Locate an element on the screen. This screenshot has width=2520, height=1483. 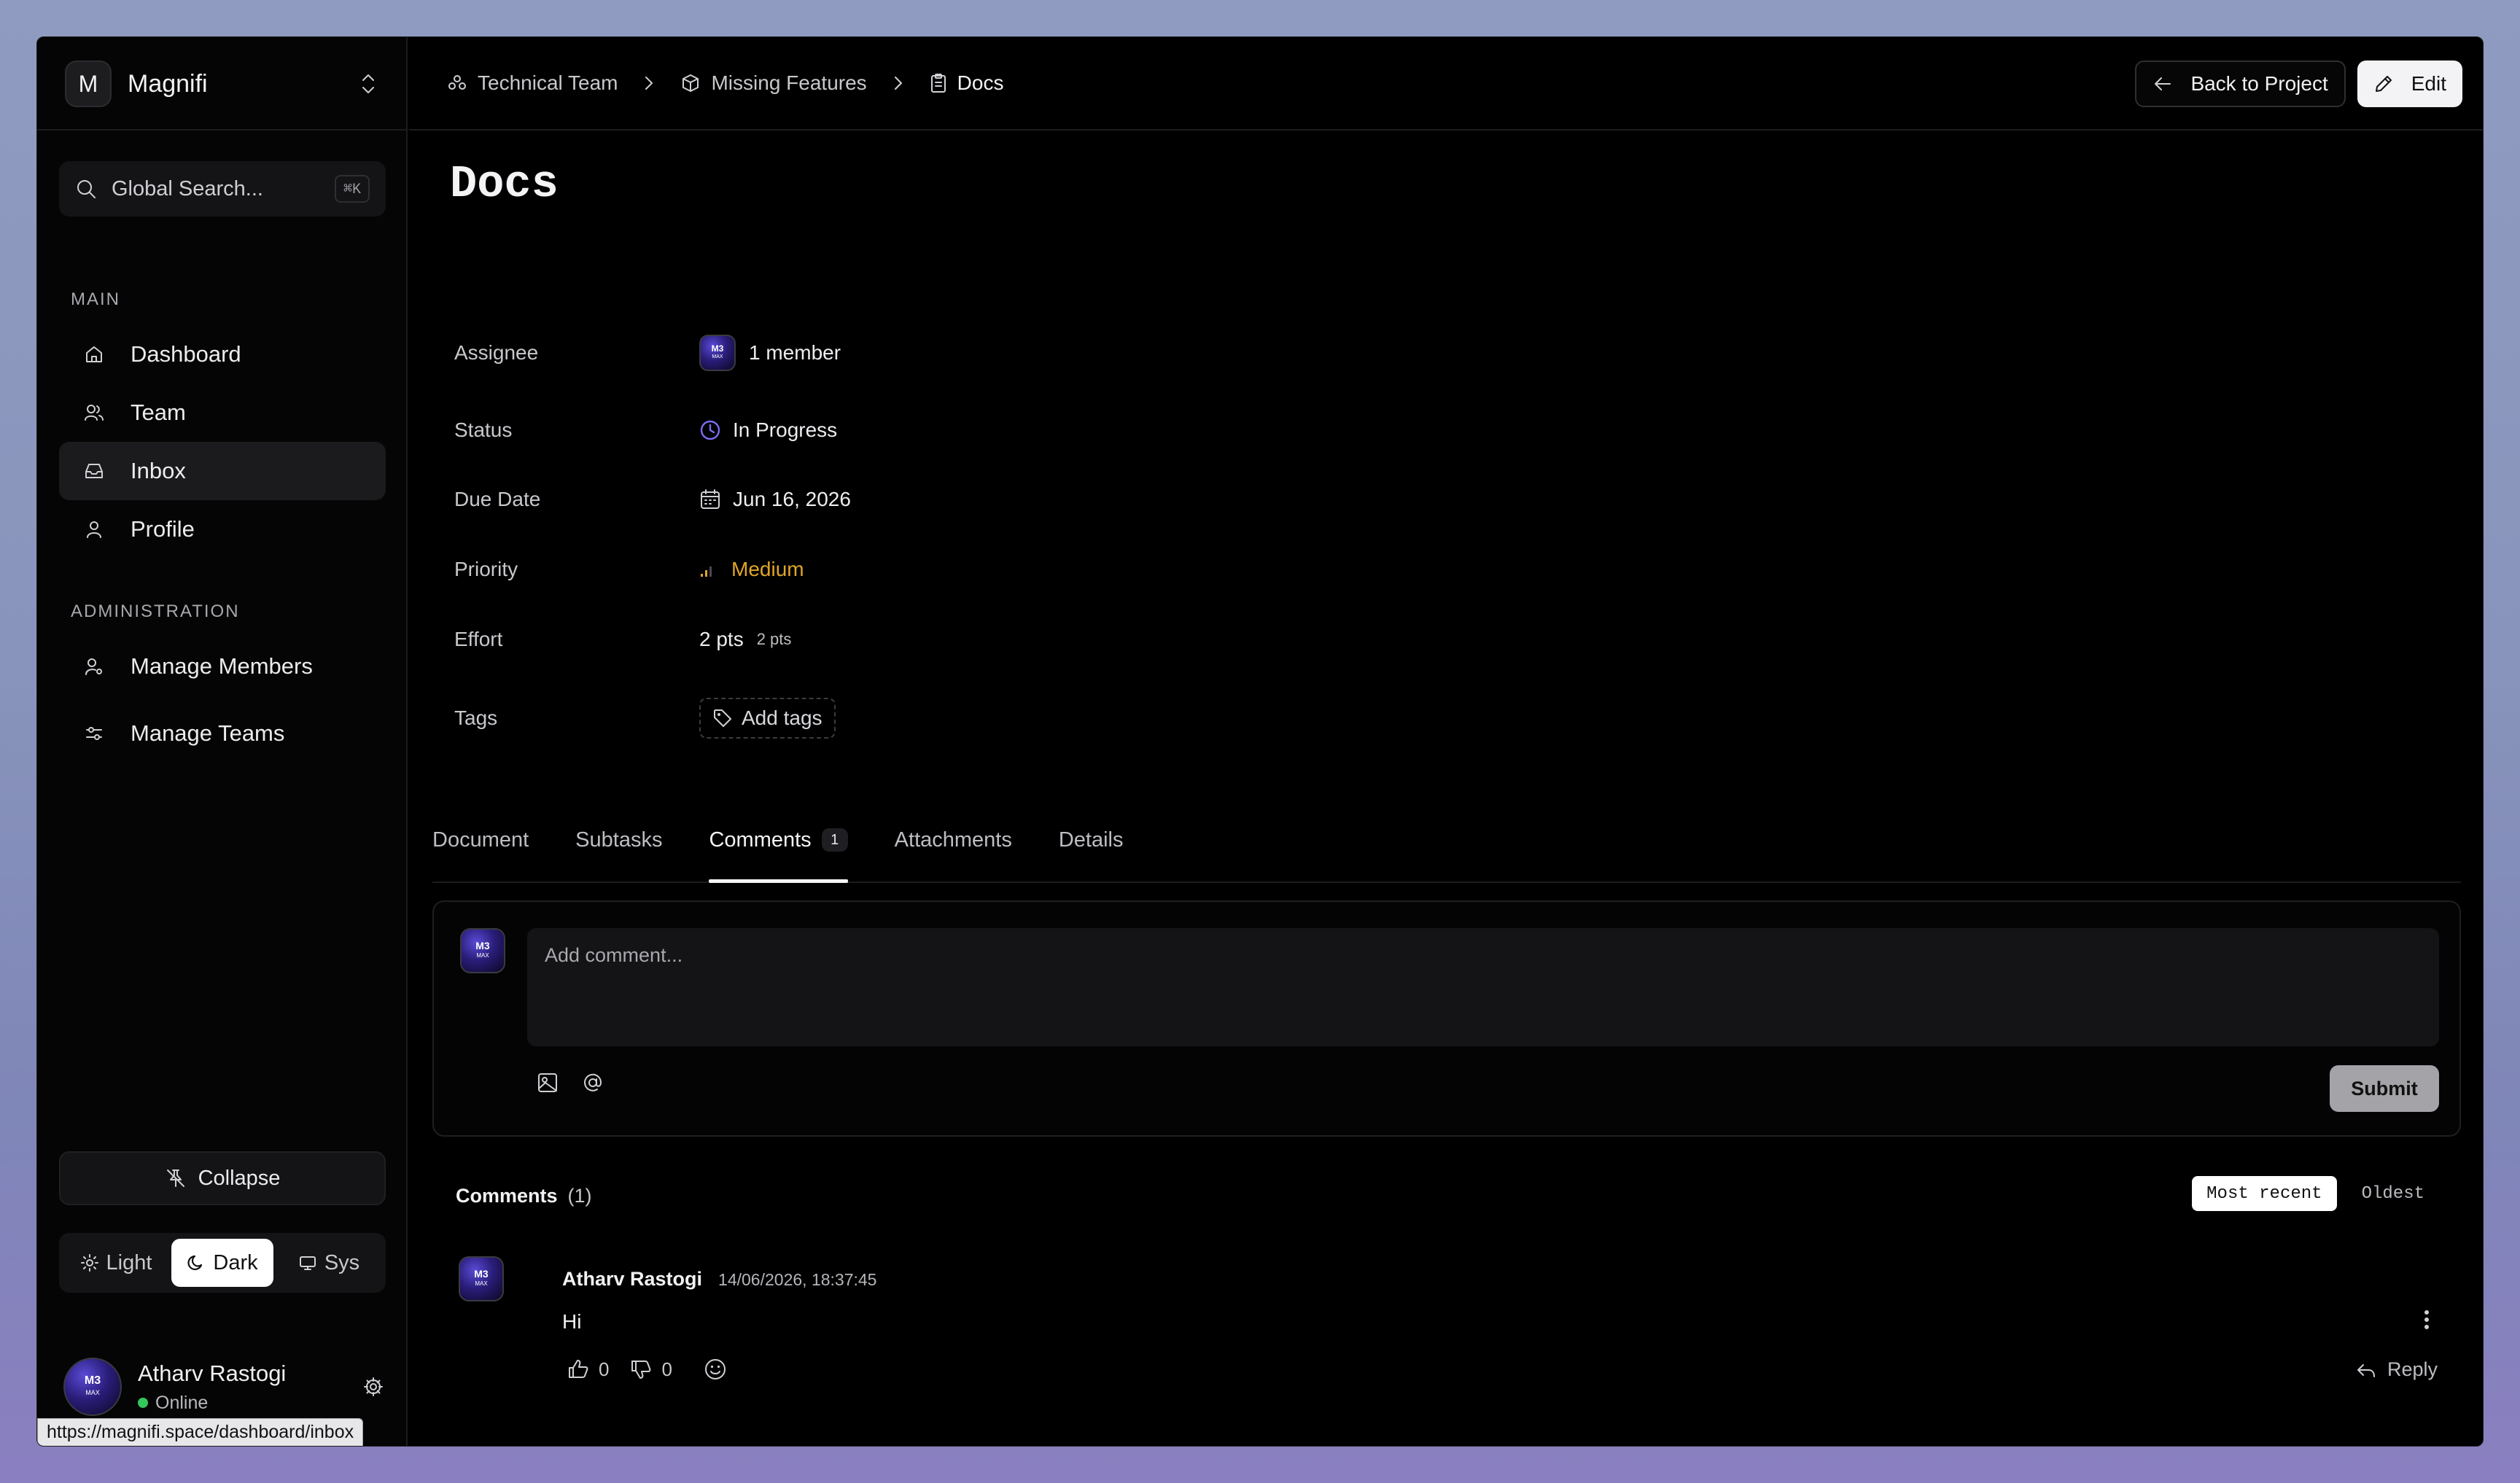
breadcrumb-label: Technical Team is located at coordinates (548, 82).